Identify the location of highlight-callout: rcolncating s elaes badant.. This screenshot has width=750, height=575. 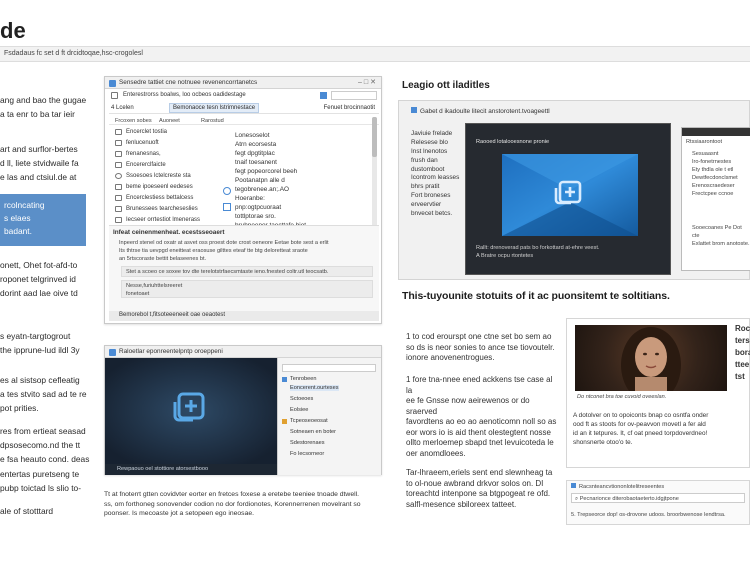
(43, 220).